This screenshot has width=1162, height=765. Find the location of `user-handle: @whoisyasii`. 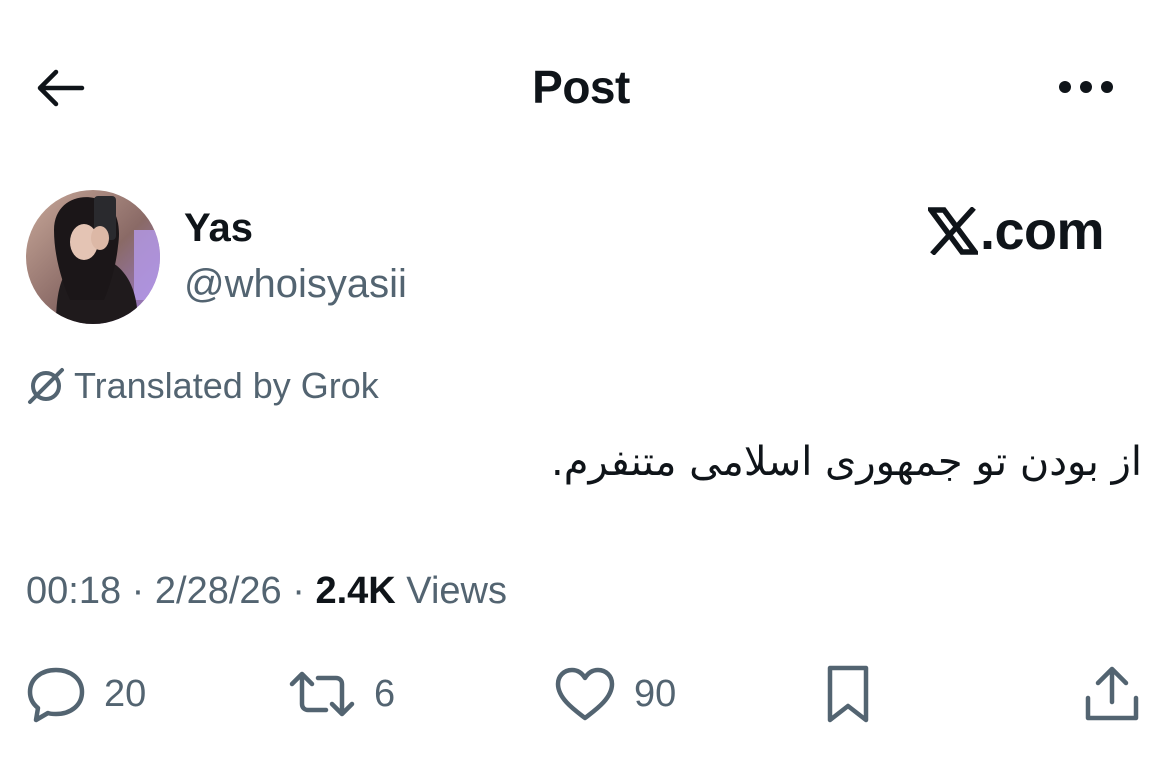

user-handle: @whoisyasii is located at coordinates (295, 284).